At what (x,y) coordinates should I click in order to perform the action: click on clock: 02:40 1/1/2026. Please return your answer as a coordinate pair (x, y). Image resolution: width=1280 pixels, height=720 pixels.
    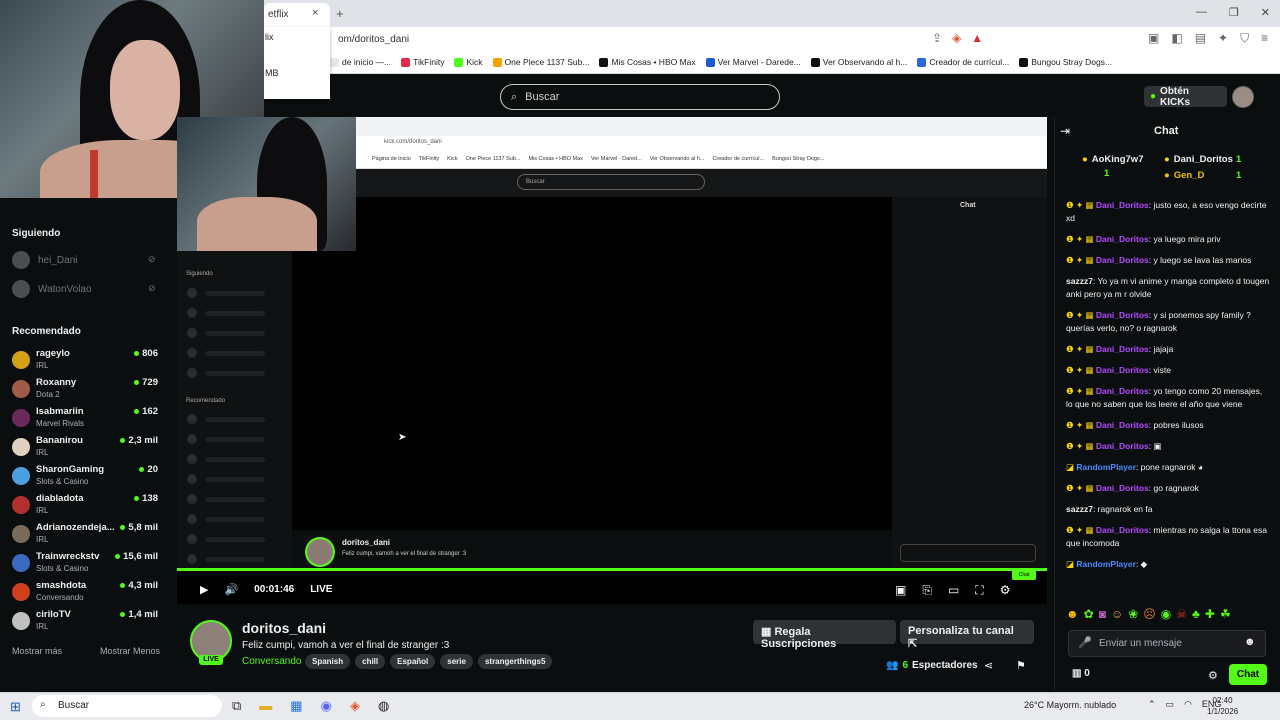
    Looking at the image, I should click on (1222, 706).